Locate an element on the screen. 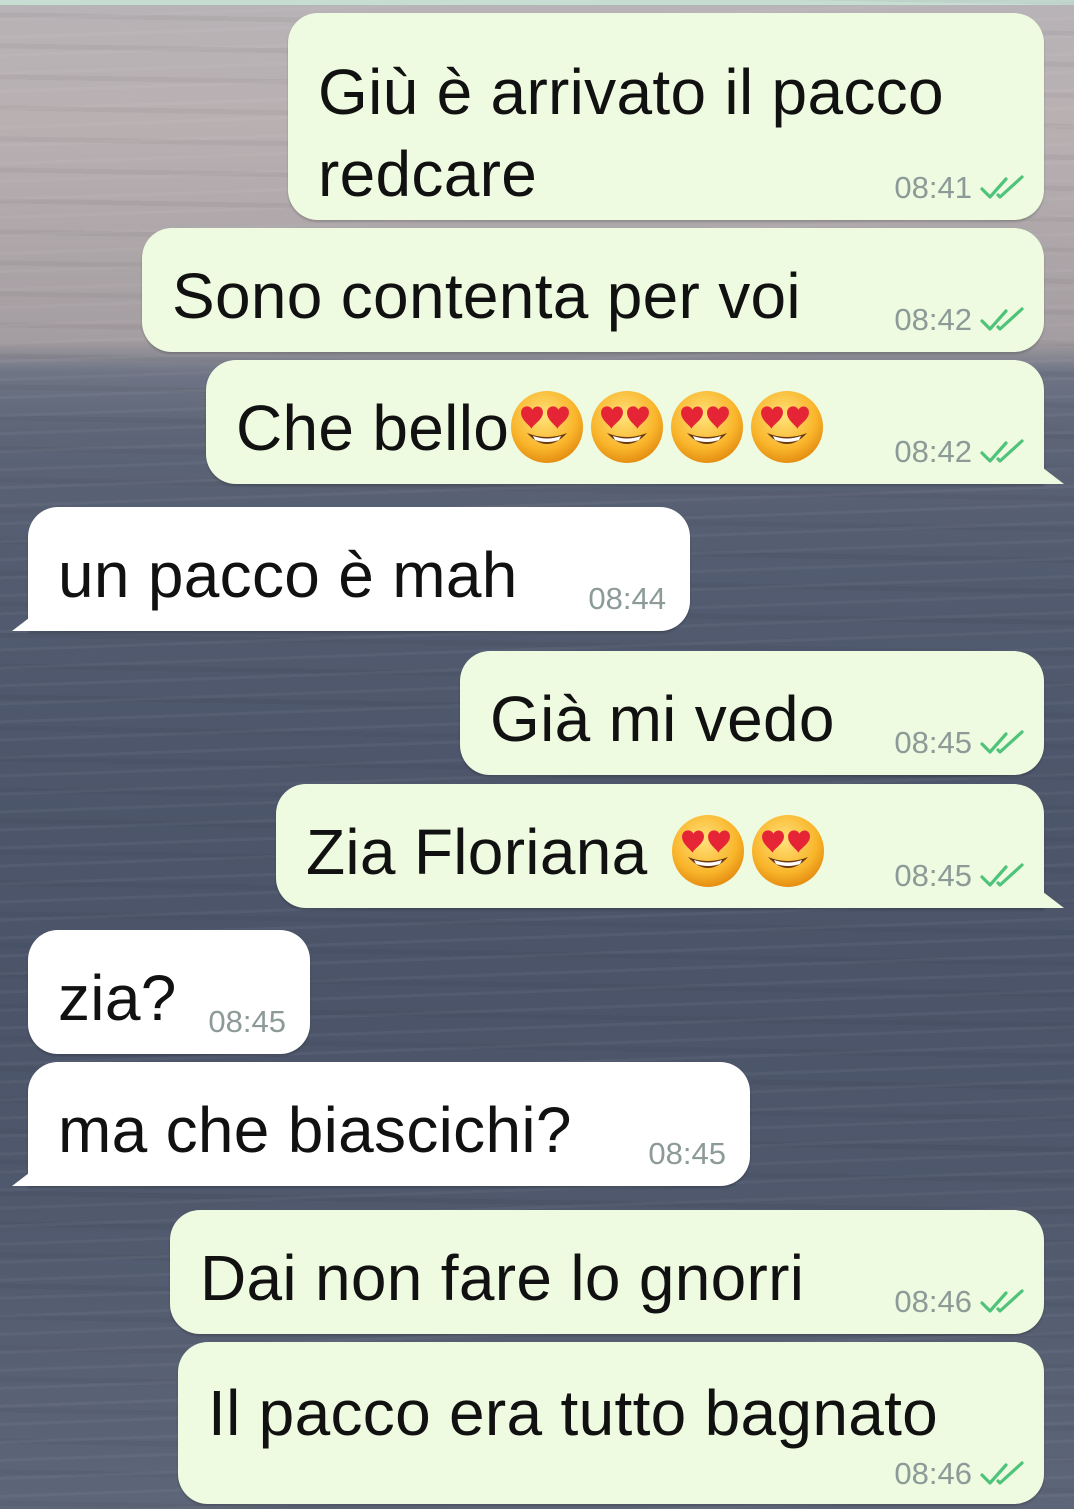 The height and width of the screenshot is (1509, 1074). message-text: Sono contenta per voi is located at coordinates (486, 296).